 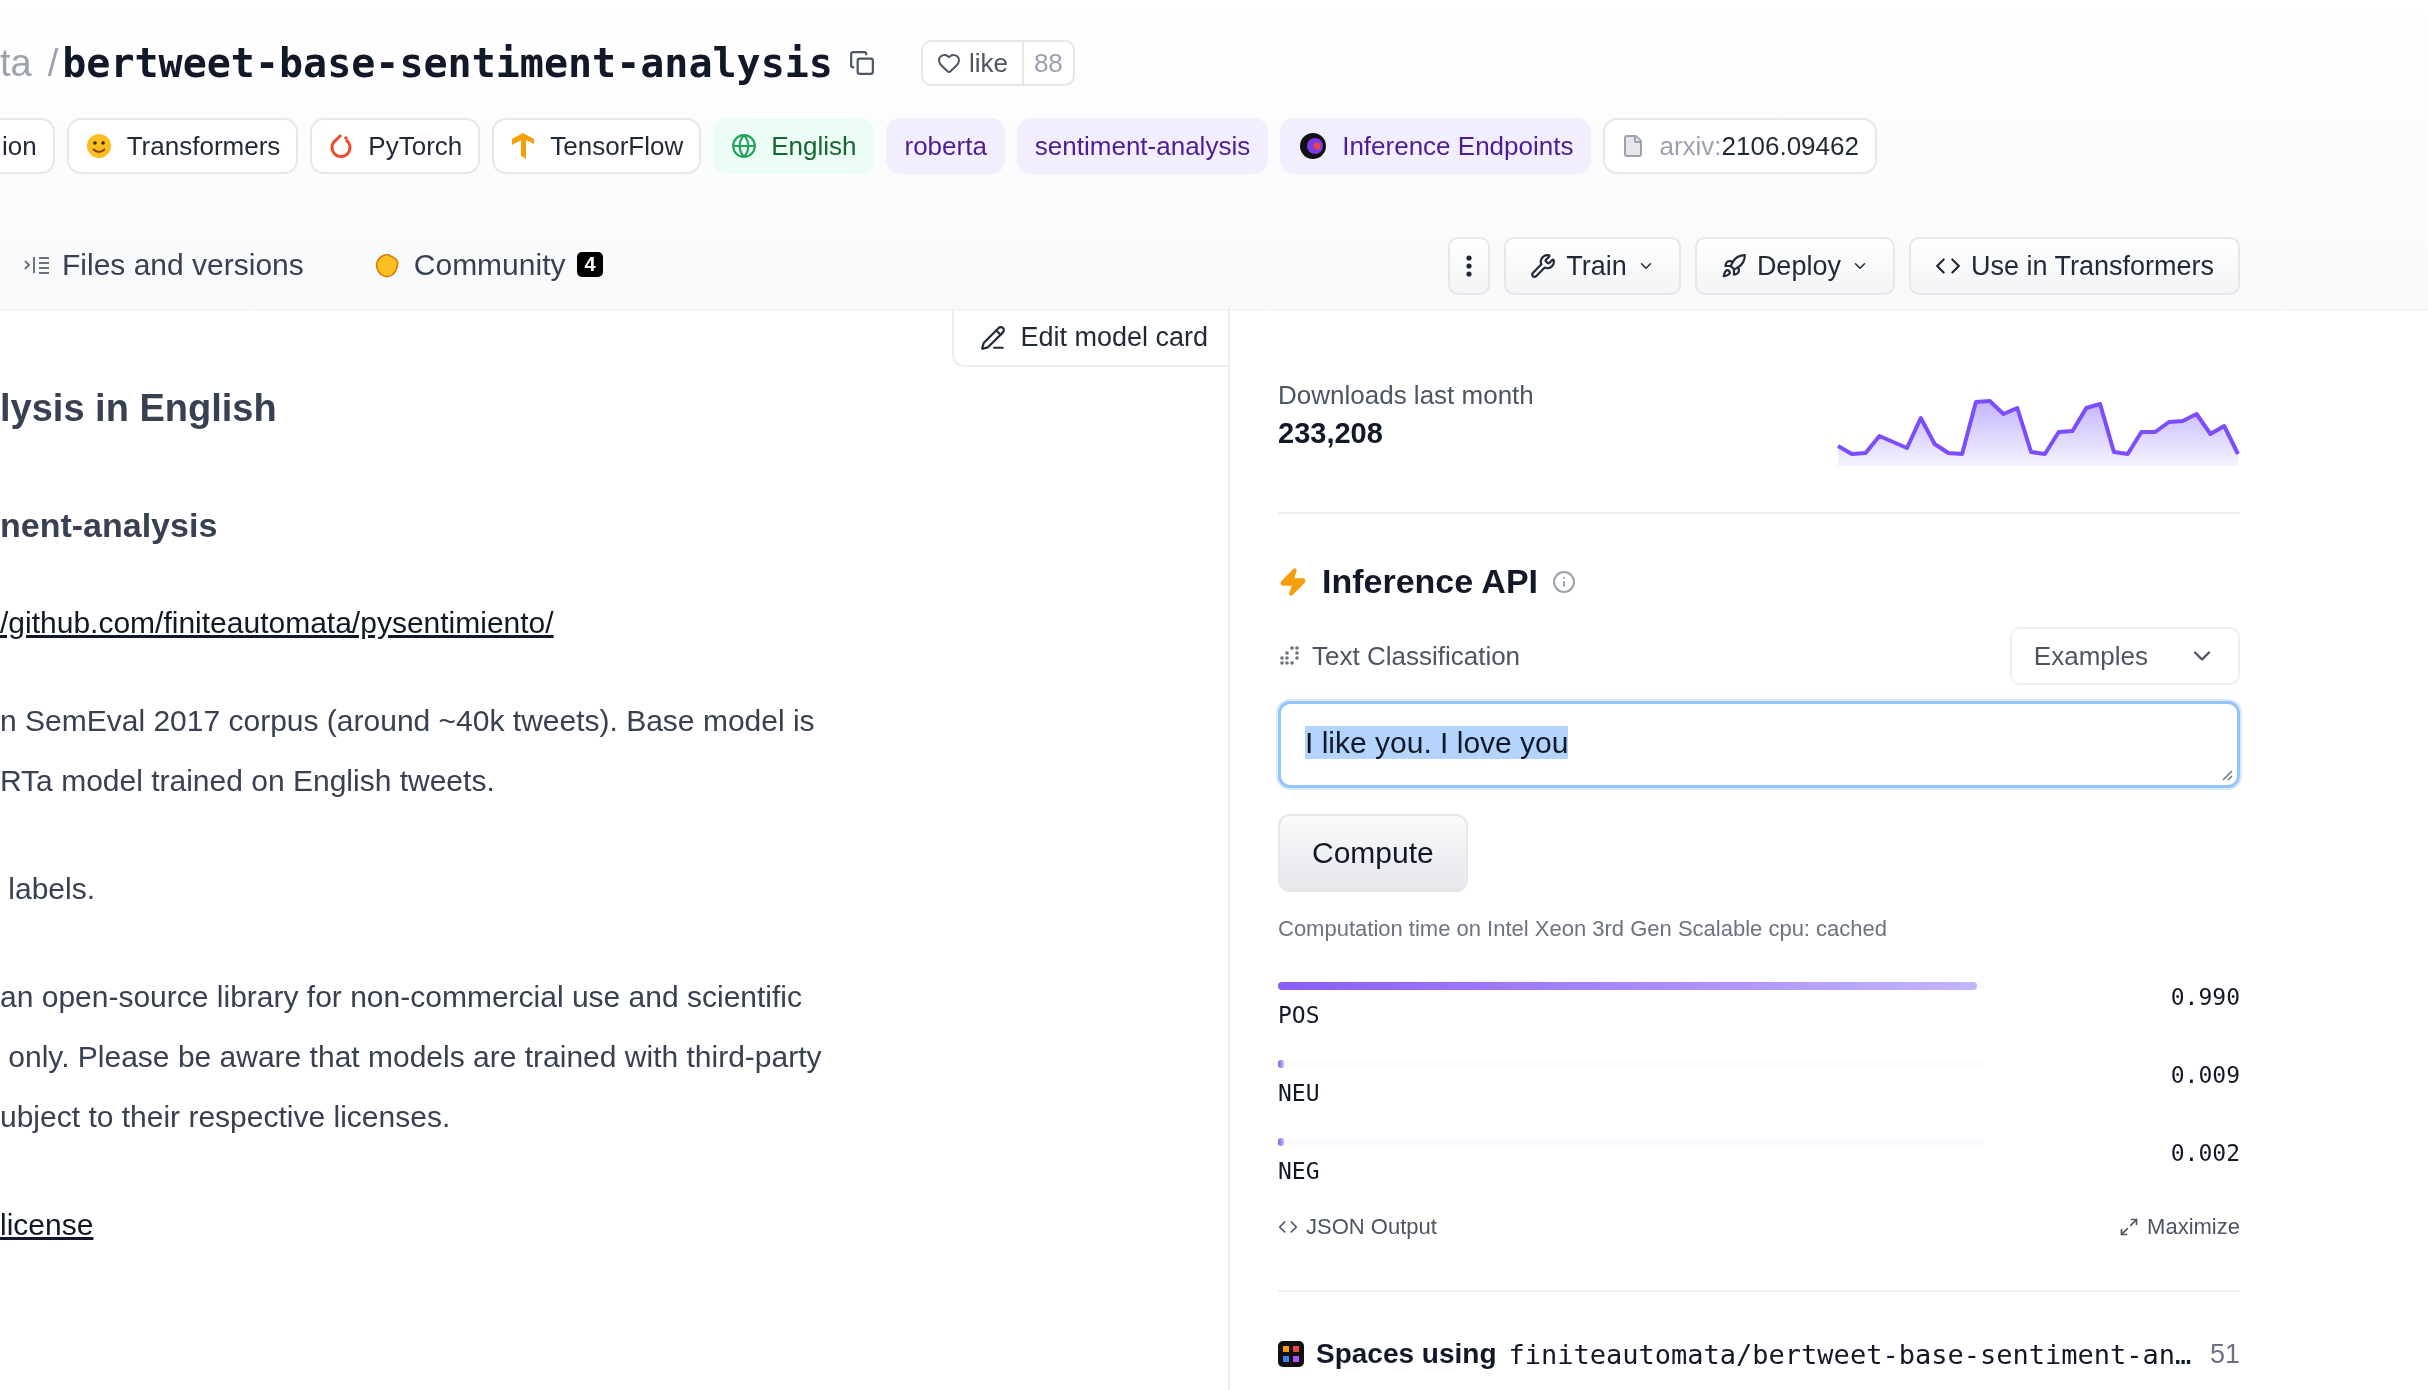 I want to click on inference-title: Inference API, so click(x=1430, y=581).